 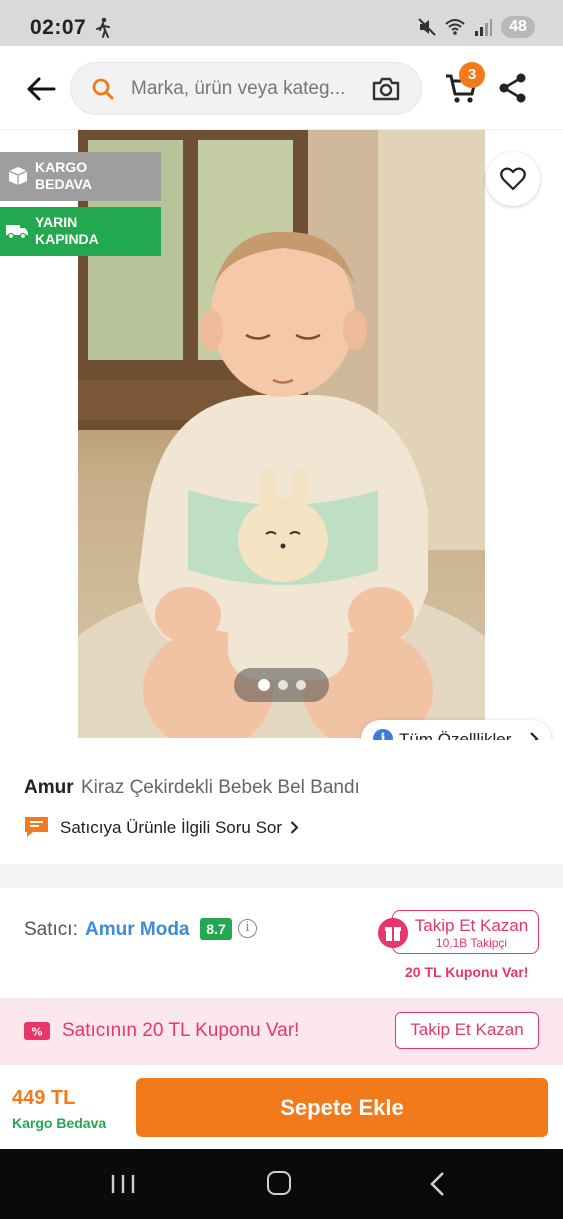 What do you see at coordinates (18, 176) in the screenshot?
I see `box-icon` at bounding box center [18, 176].